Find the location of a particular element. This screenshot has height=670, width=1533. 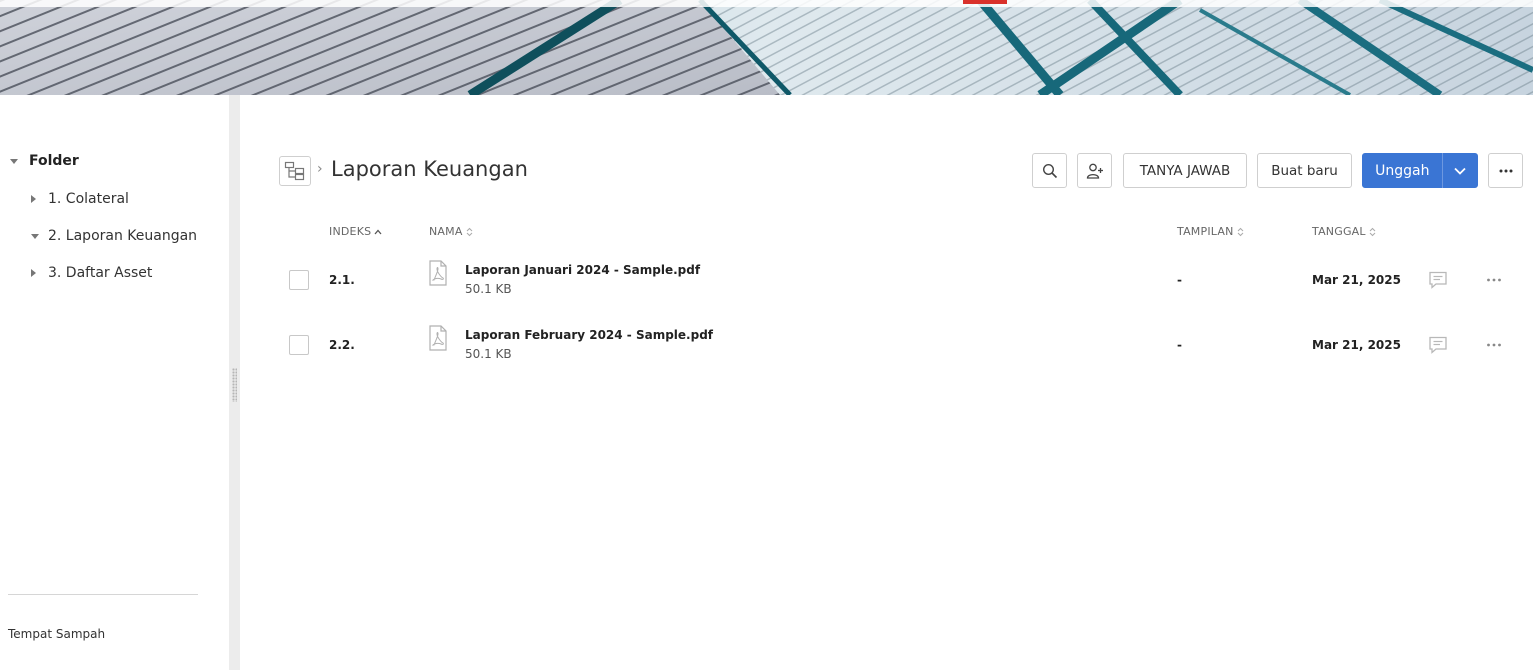

banner-image is located at coordinates (766, 47).